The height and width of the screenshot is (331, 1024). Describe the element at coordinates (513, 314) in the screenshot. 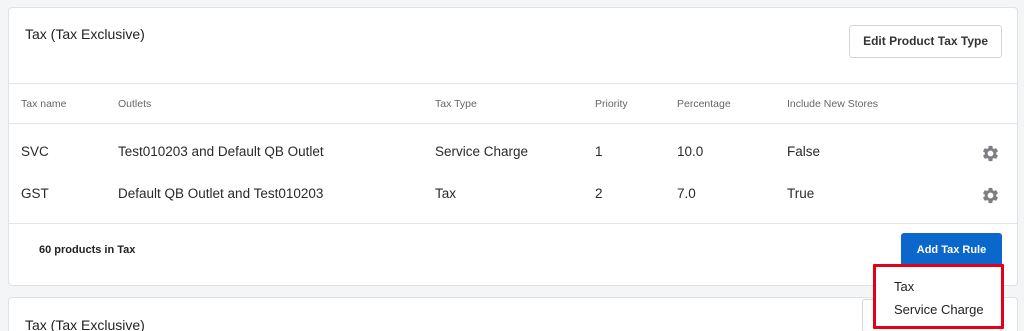

I see `tax-group-card: Tax (Tax Exclusive)` at that location.